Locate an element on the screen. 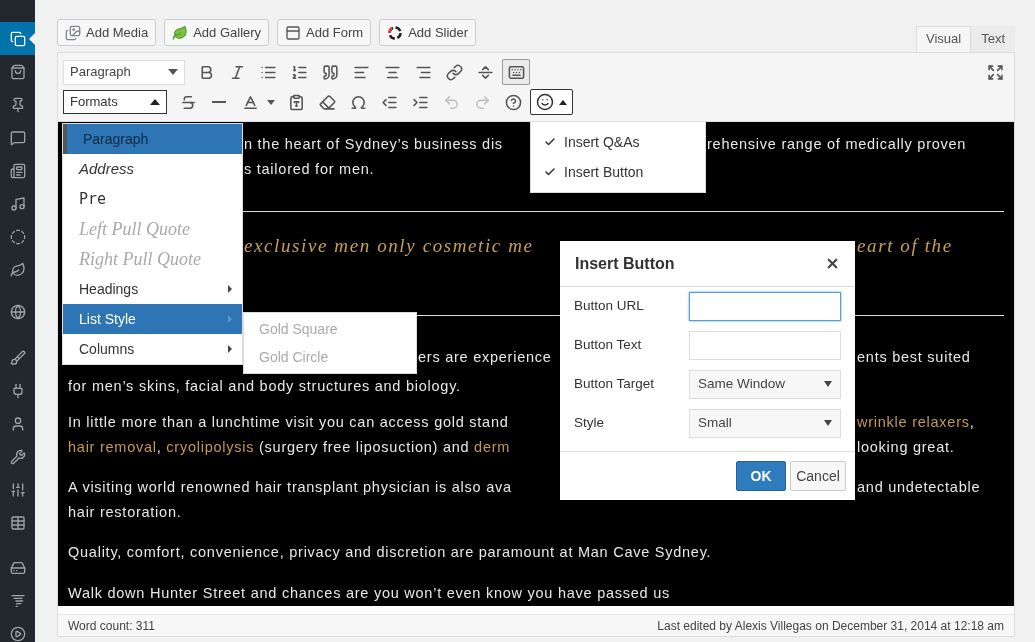  sidebar-item is located at coordinates (17, 38).